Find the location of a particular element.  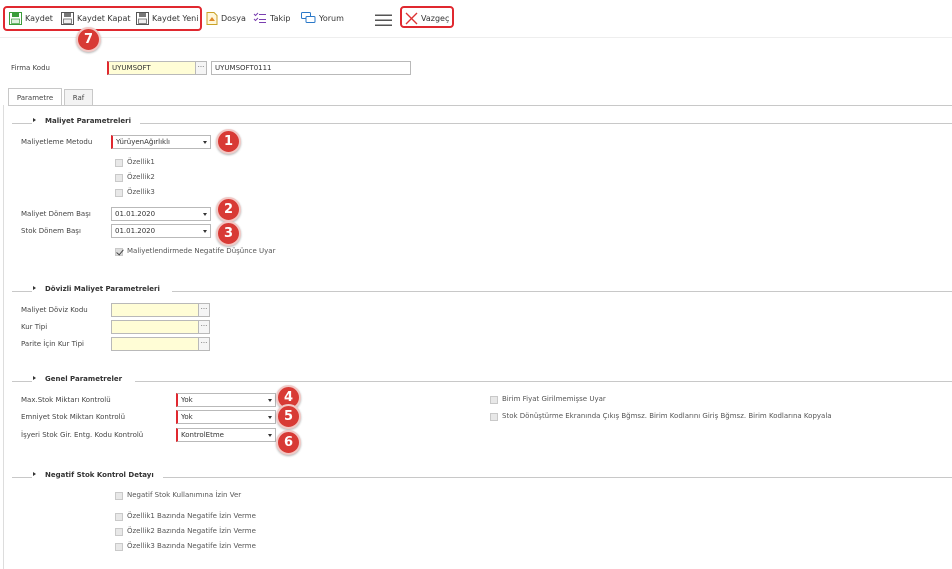

max-stok-label: Max.Stok Miktarı Kontrolü is located at coordinates (66, 400).